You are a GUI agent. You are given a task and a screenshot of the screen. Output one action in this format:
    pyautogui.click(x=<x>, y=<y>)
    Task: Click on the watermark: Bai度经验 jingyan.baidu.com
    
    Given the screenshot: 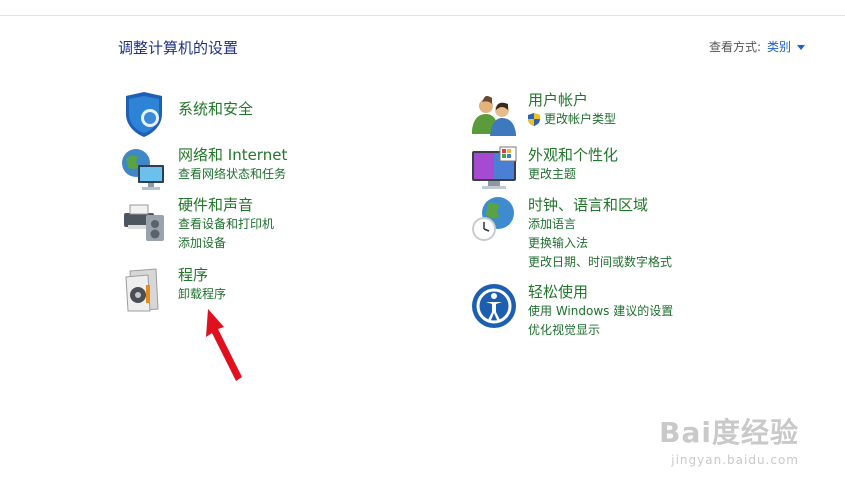 What is the action you would take?
    pyautogui.click(x=729, y=439)
    